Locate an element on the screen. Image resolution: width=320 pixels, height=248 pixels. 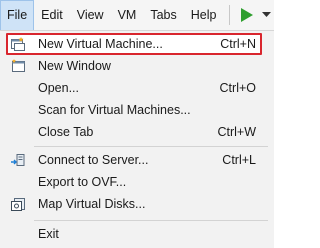
menu-item-exit: Exit is located at coordinates (134, 234).